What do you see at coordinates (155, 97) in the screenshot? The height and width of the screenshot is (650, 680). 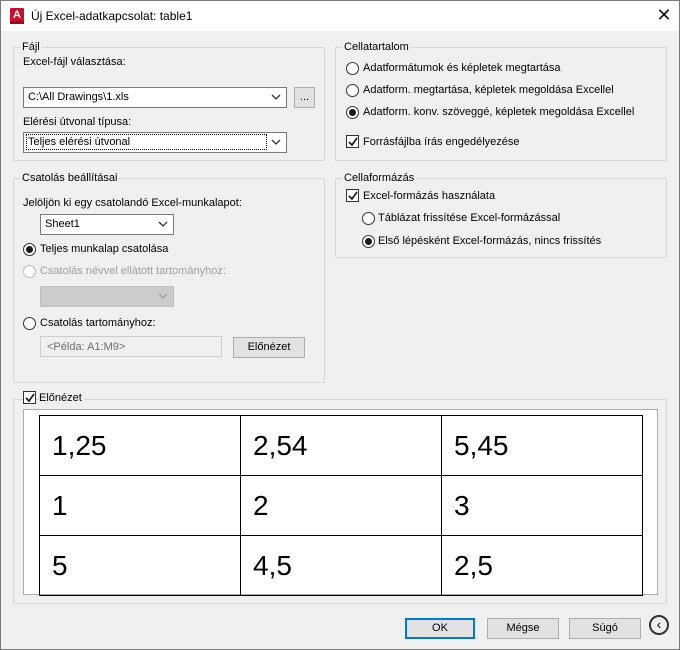 I see `excel-file-combo: C:\All Drawings\1.xls` at bounding box center [155, 97].